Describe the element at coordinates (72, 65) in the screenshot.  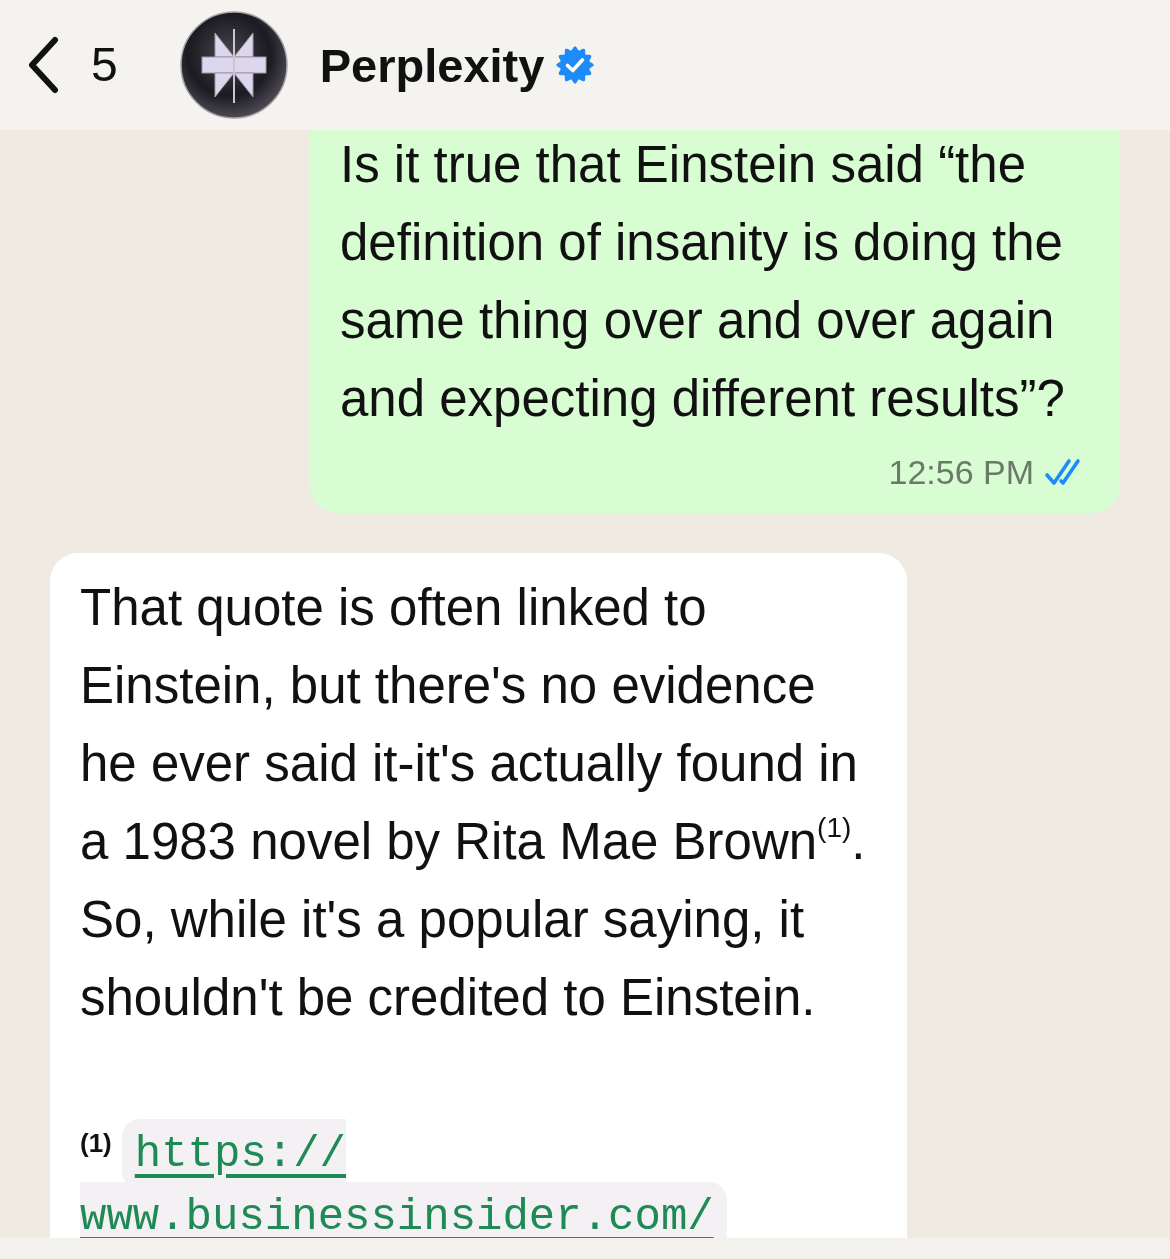
I see `back-button: 5` at that location.